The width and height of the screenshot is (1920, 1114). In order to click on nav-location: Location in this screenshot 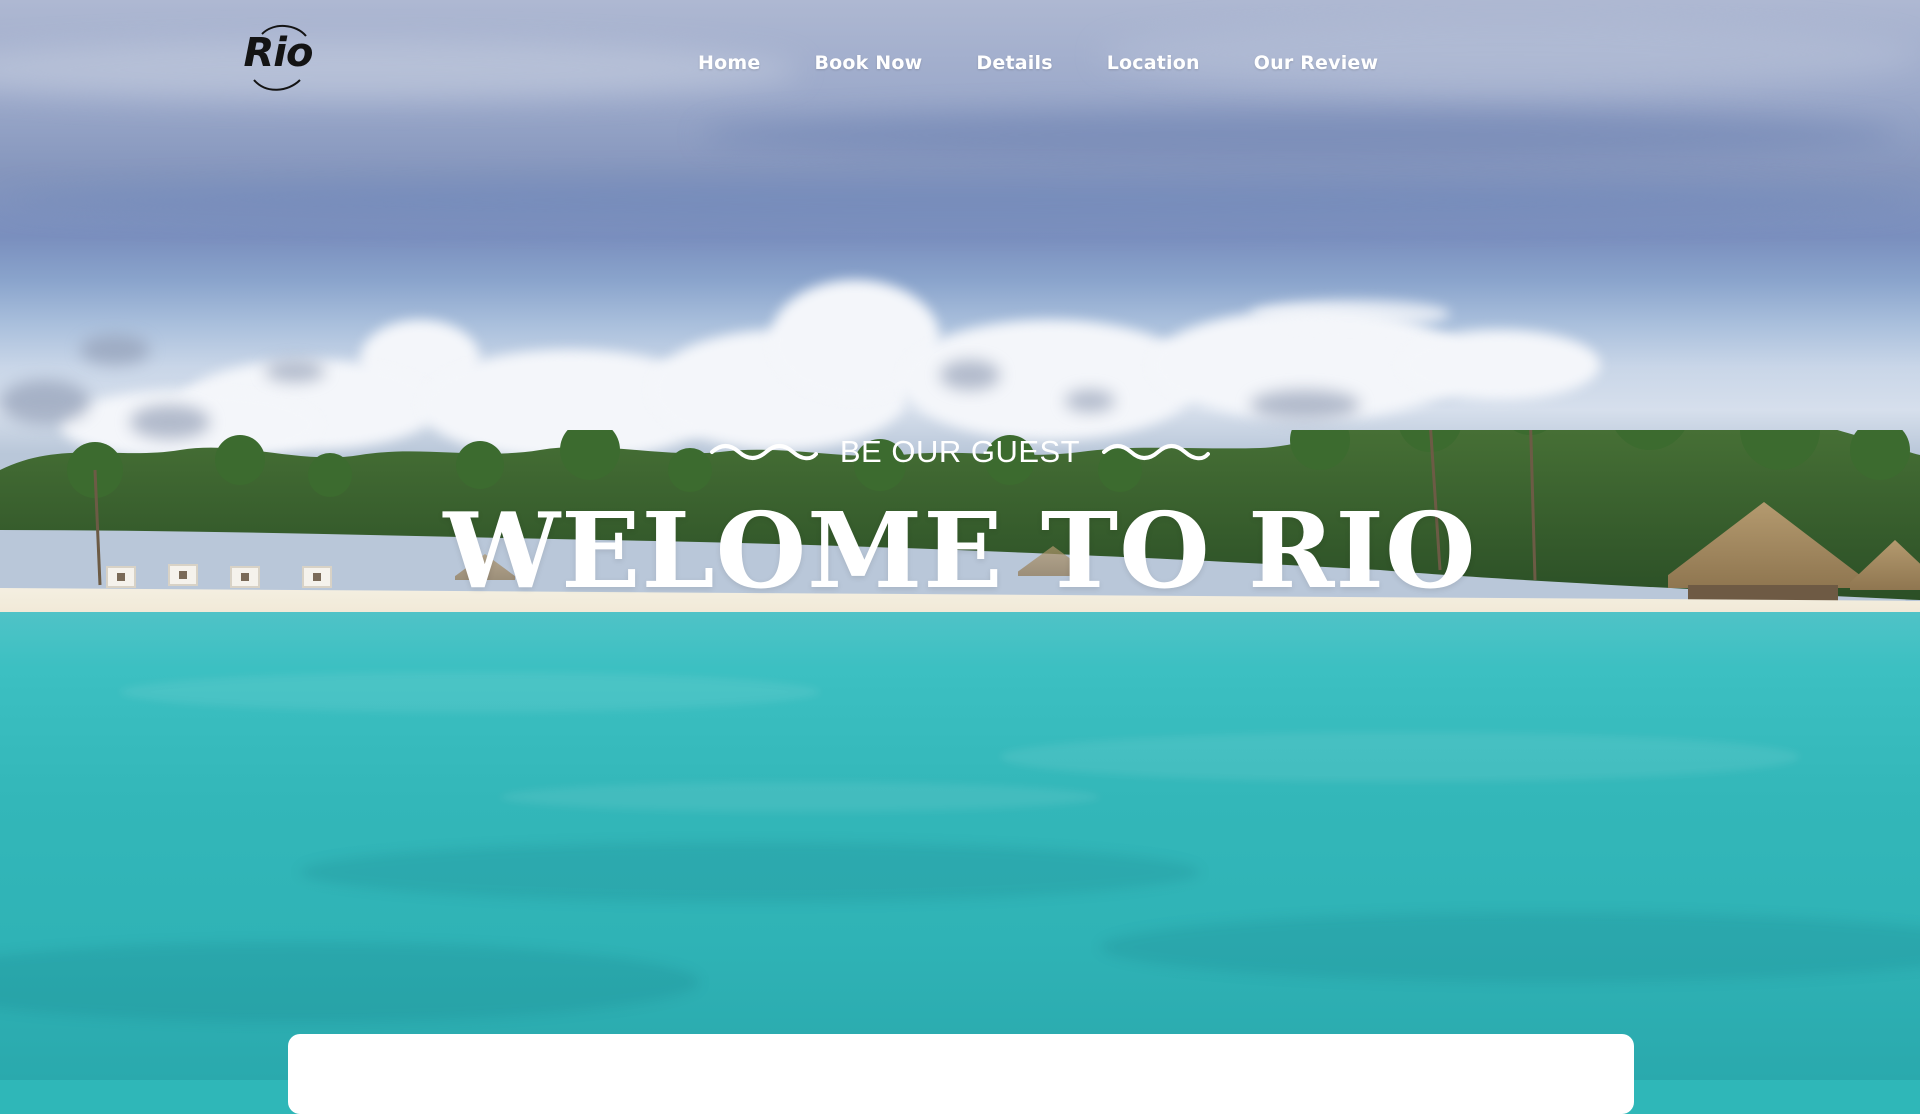, I will do `click(1153, 63)`.